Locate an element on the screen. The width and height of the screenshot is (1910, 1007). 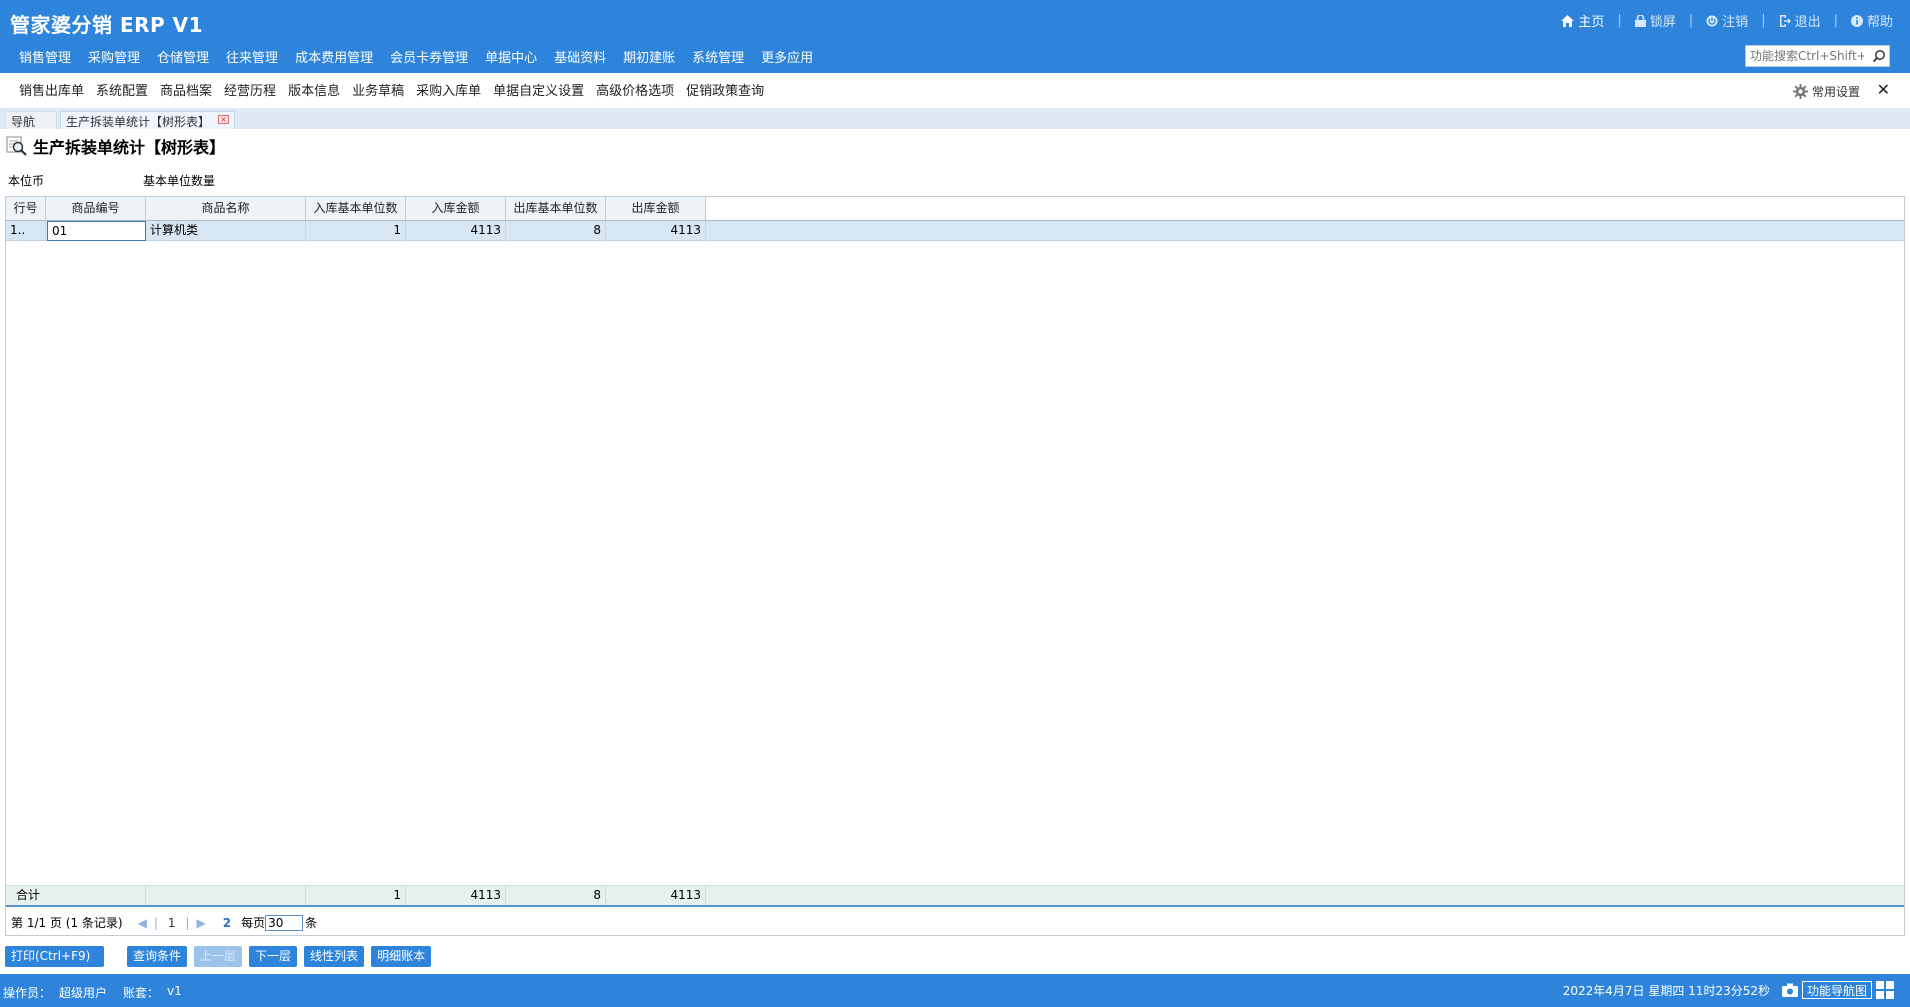
help-link: 帮助 is located at coordinates (1871, 20).